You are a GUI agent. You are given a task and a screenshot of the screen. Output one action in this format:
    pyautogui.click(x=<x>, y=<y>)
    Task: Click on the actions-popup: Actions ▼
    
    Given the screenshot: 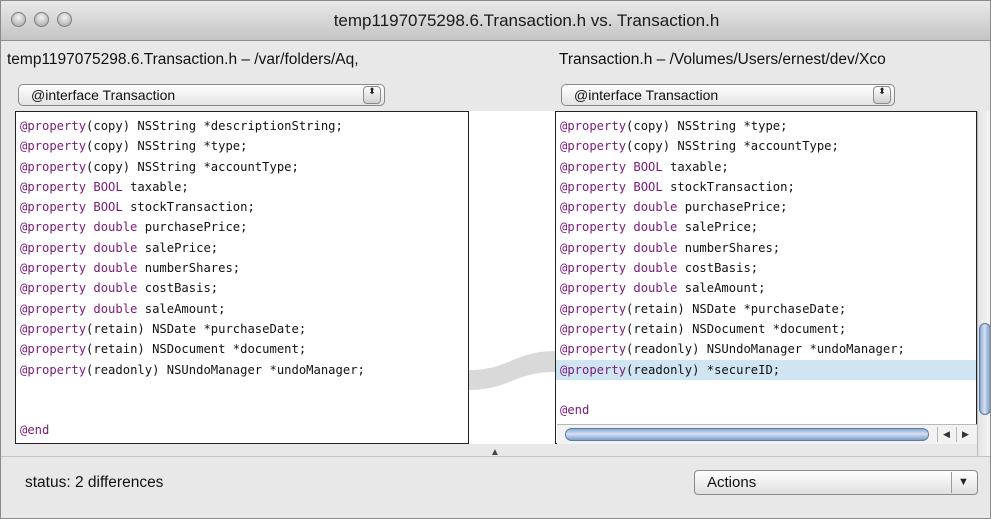 What is the action you would take?
    pyautogui.click(x=836, y=482)
    